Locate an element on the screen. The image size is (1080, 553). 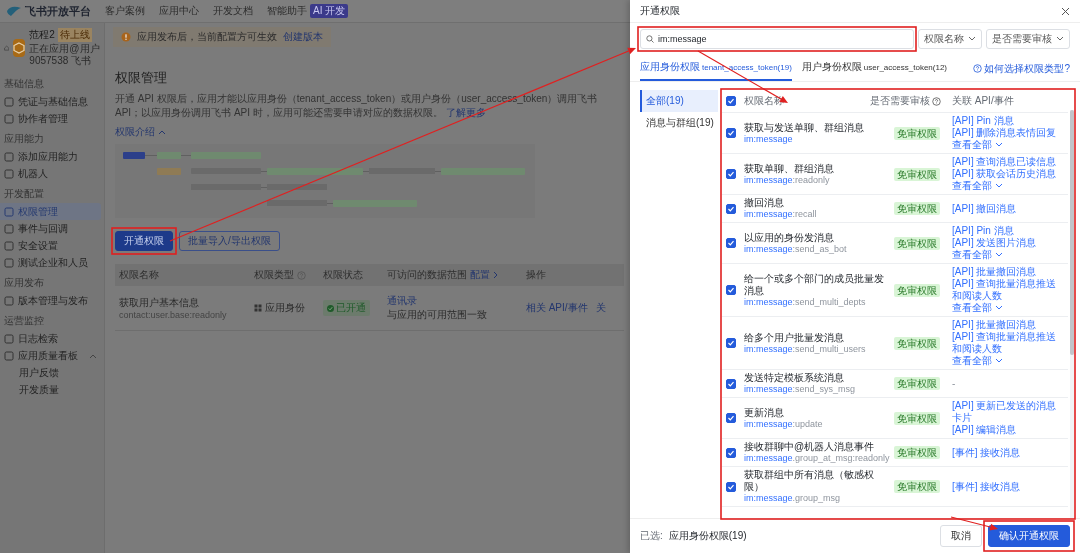
sidebar-item: 测试企业和人员 is located at coordinates (50, 262).